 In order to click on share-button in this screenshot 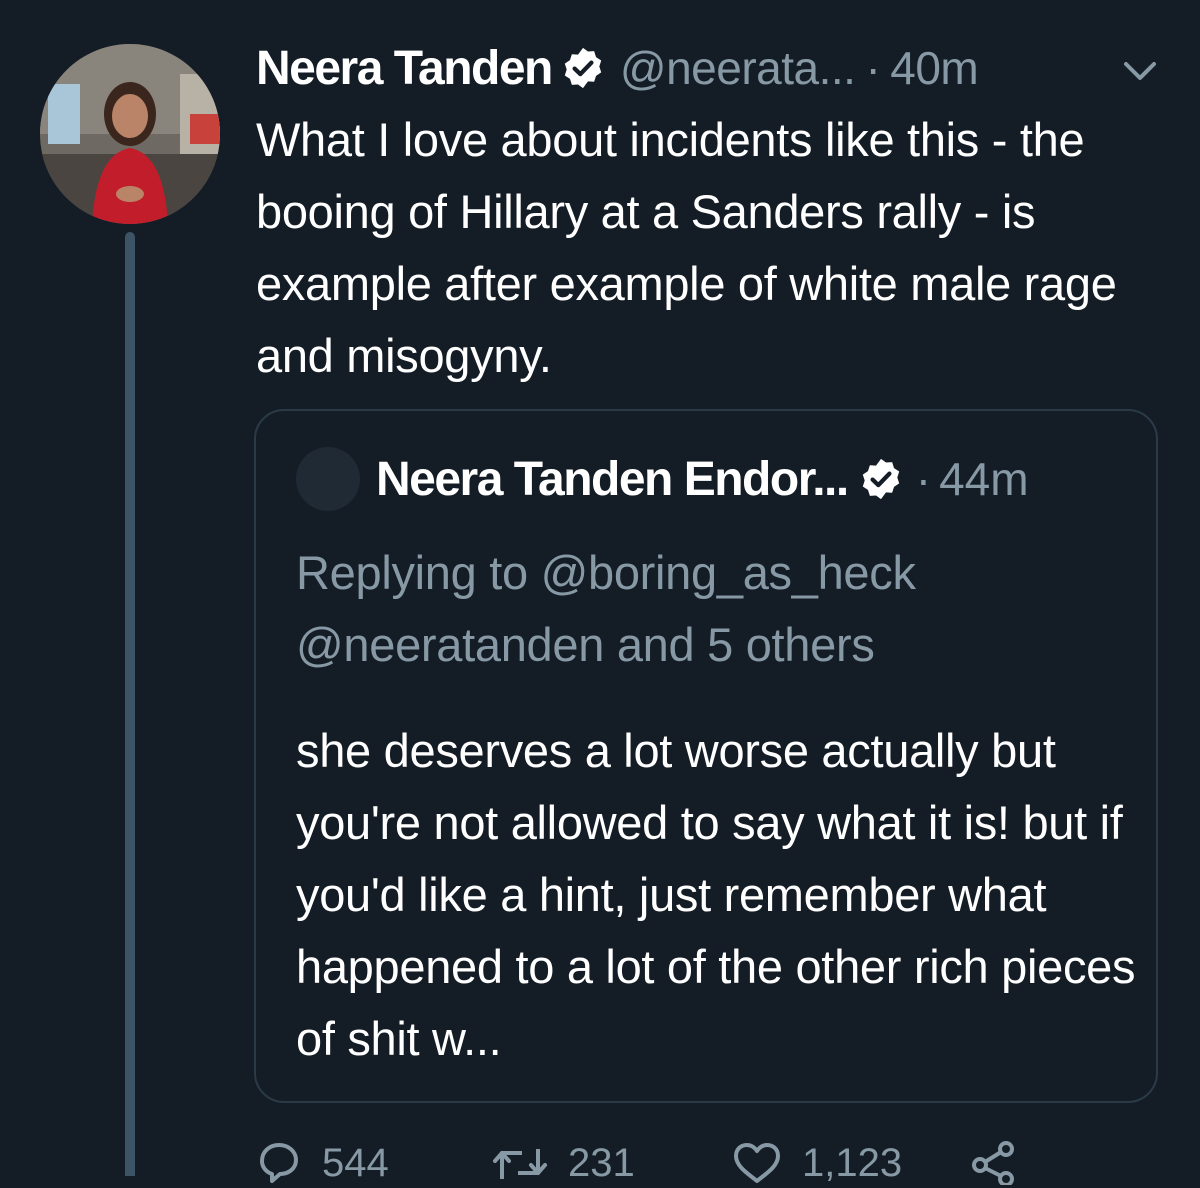, I will do `click(994, 1163)`.